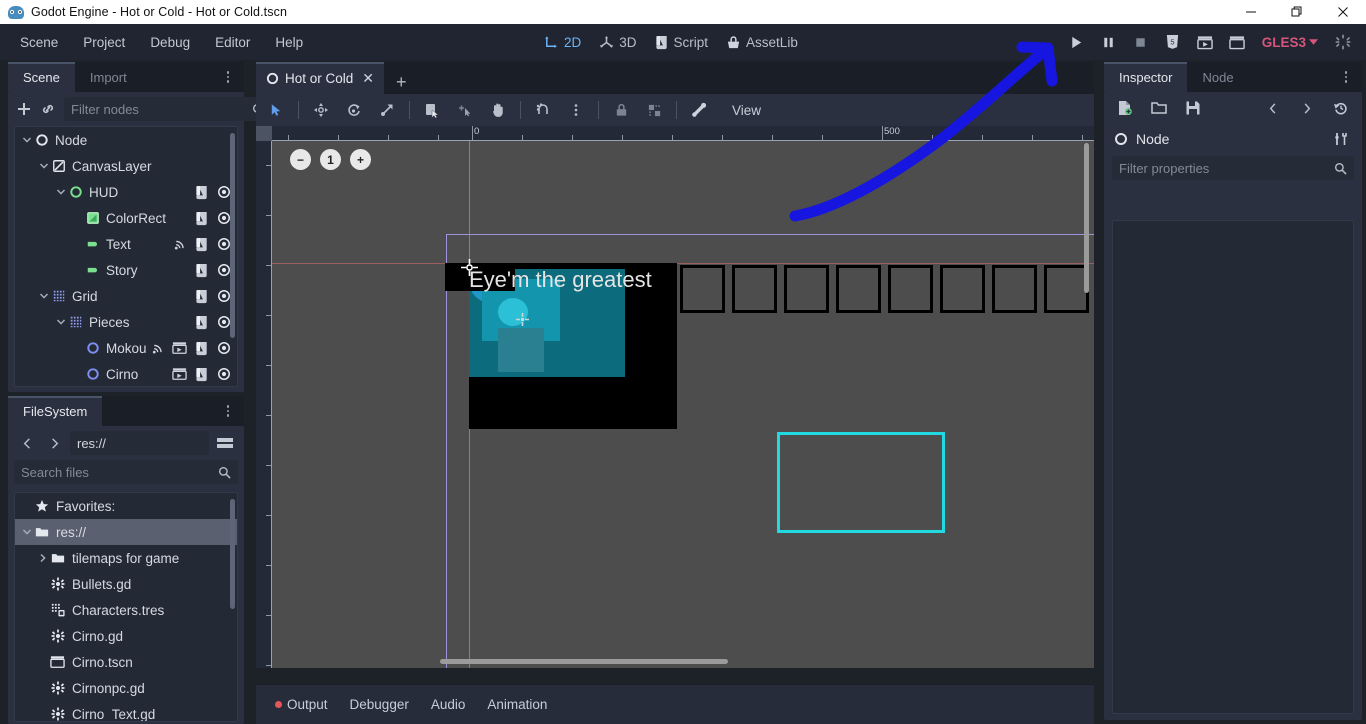  What do you see at coordinates (448, 704) in the screenshot?
I see `bottom-tab-audio: Audio` at bounding box center [448, 704].